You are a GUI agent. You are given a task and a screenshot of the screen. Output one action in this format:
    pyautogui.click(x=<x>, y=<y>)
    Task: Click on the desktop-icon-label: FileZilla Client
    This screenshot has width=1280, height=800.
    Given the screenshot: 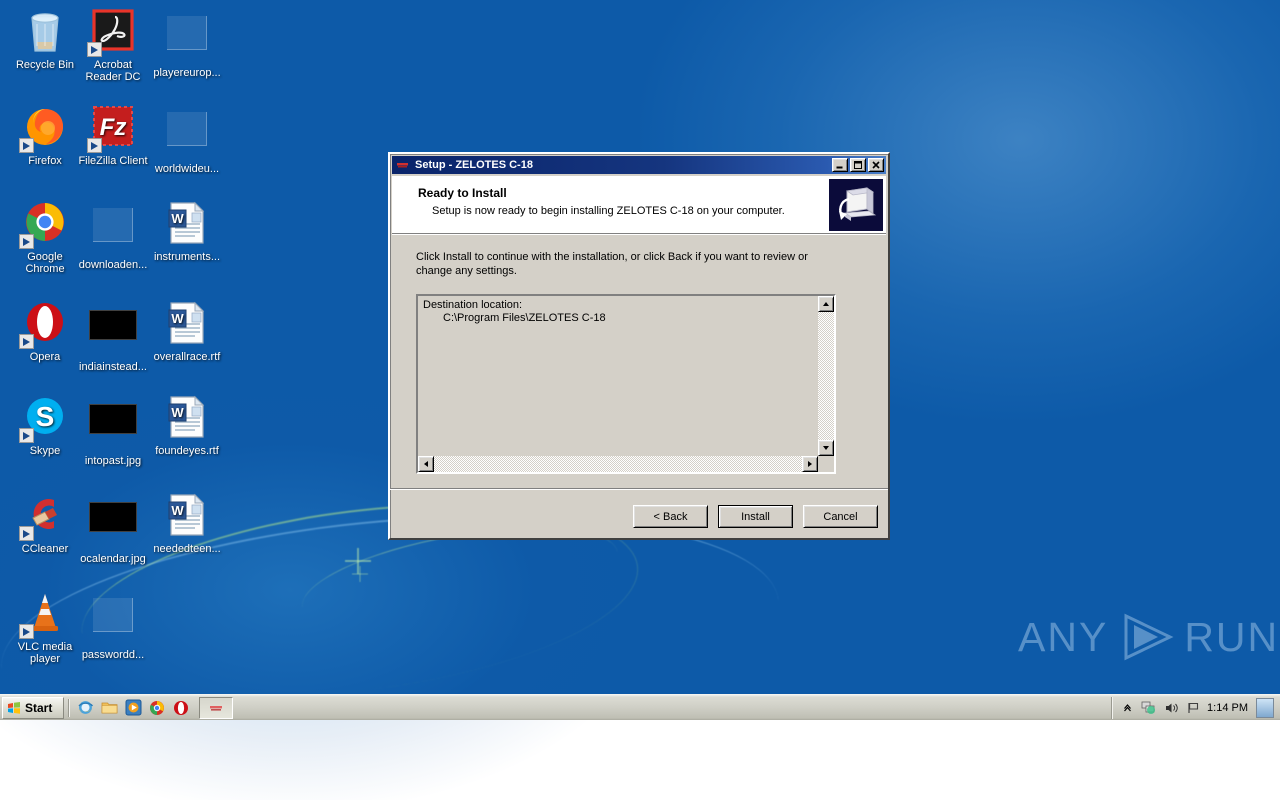 What is the action you would take?
    pyautogui.click(x=113, y=161)
    